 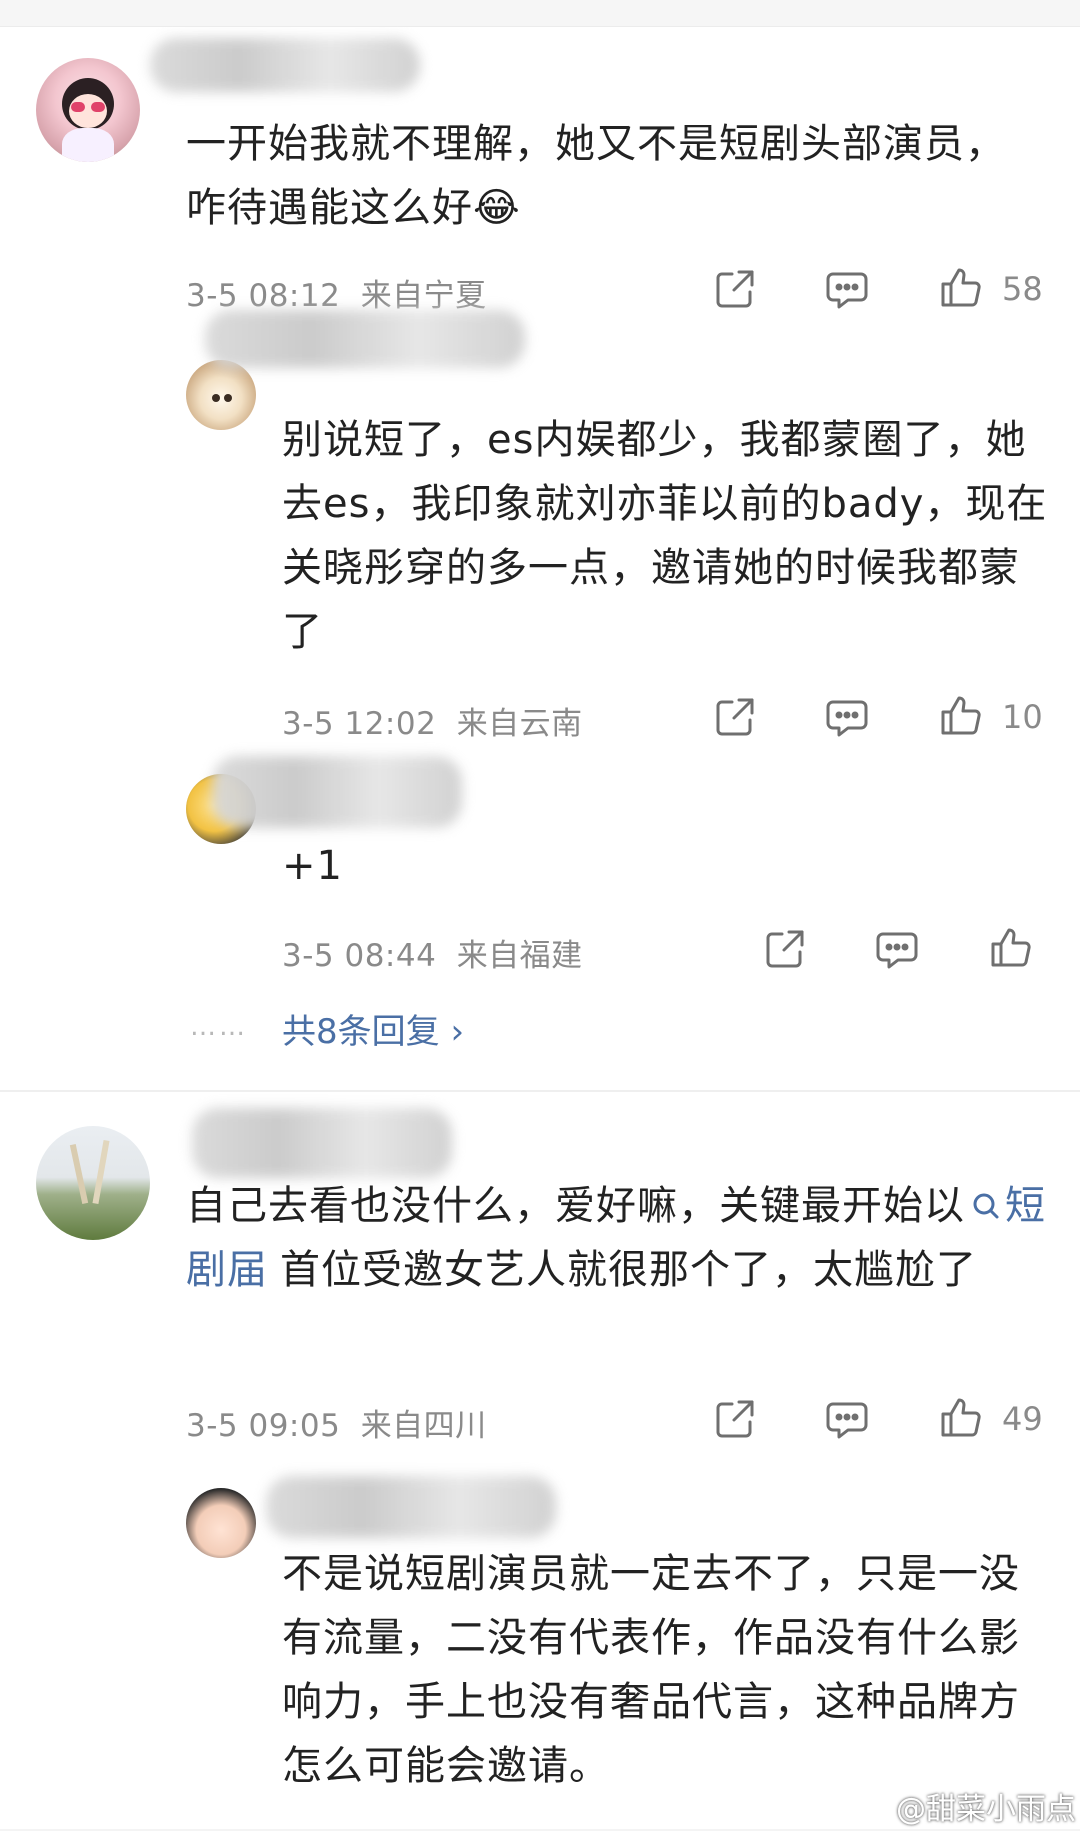 I want to click on reply-time: 3-5 12:02, so click(x=359, y=724).